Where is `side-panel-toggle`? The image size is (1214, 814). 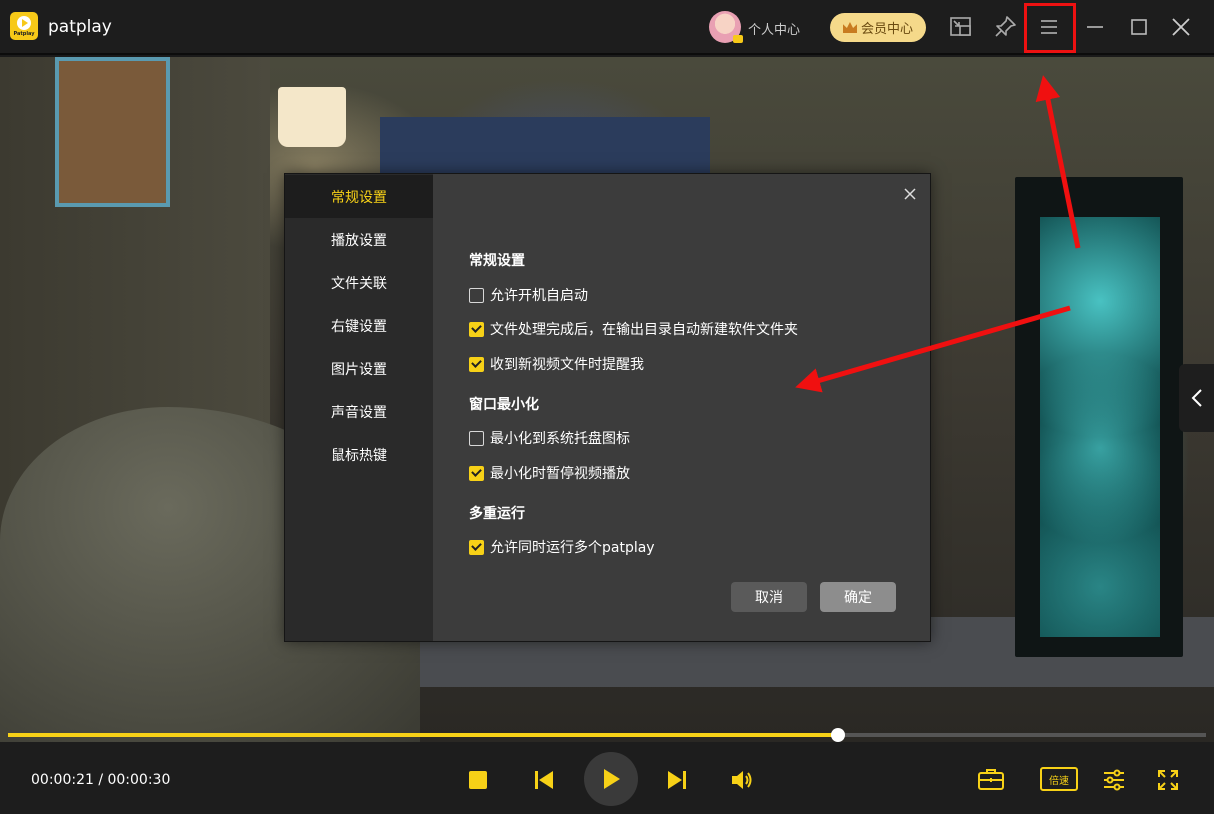 side-panel-toggle is located at coordinates (1196, 398).